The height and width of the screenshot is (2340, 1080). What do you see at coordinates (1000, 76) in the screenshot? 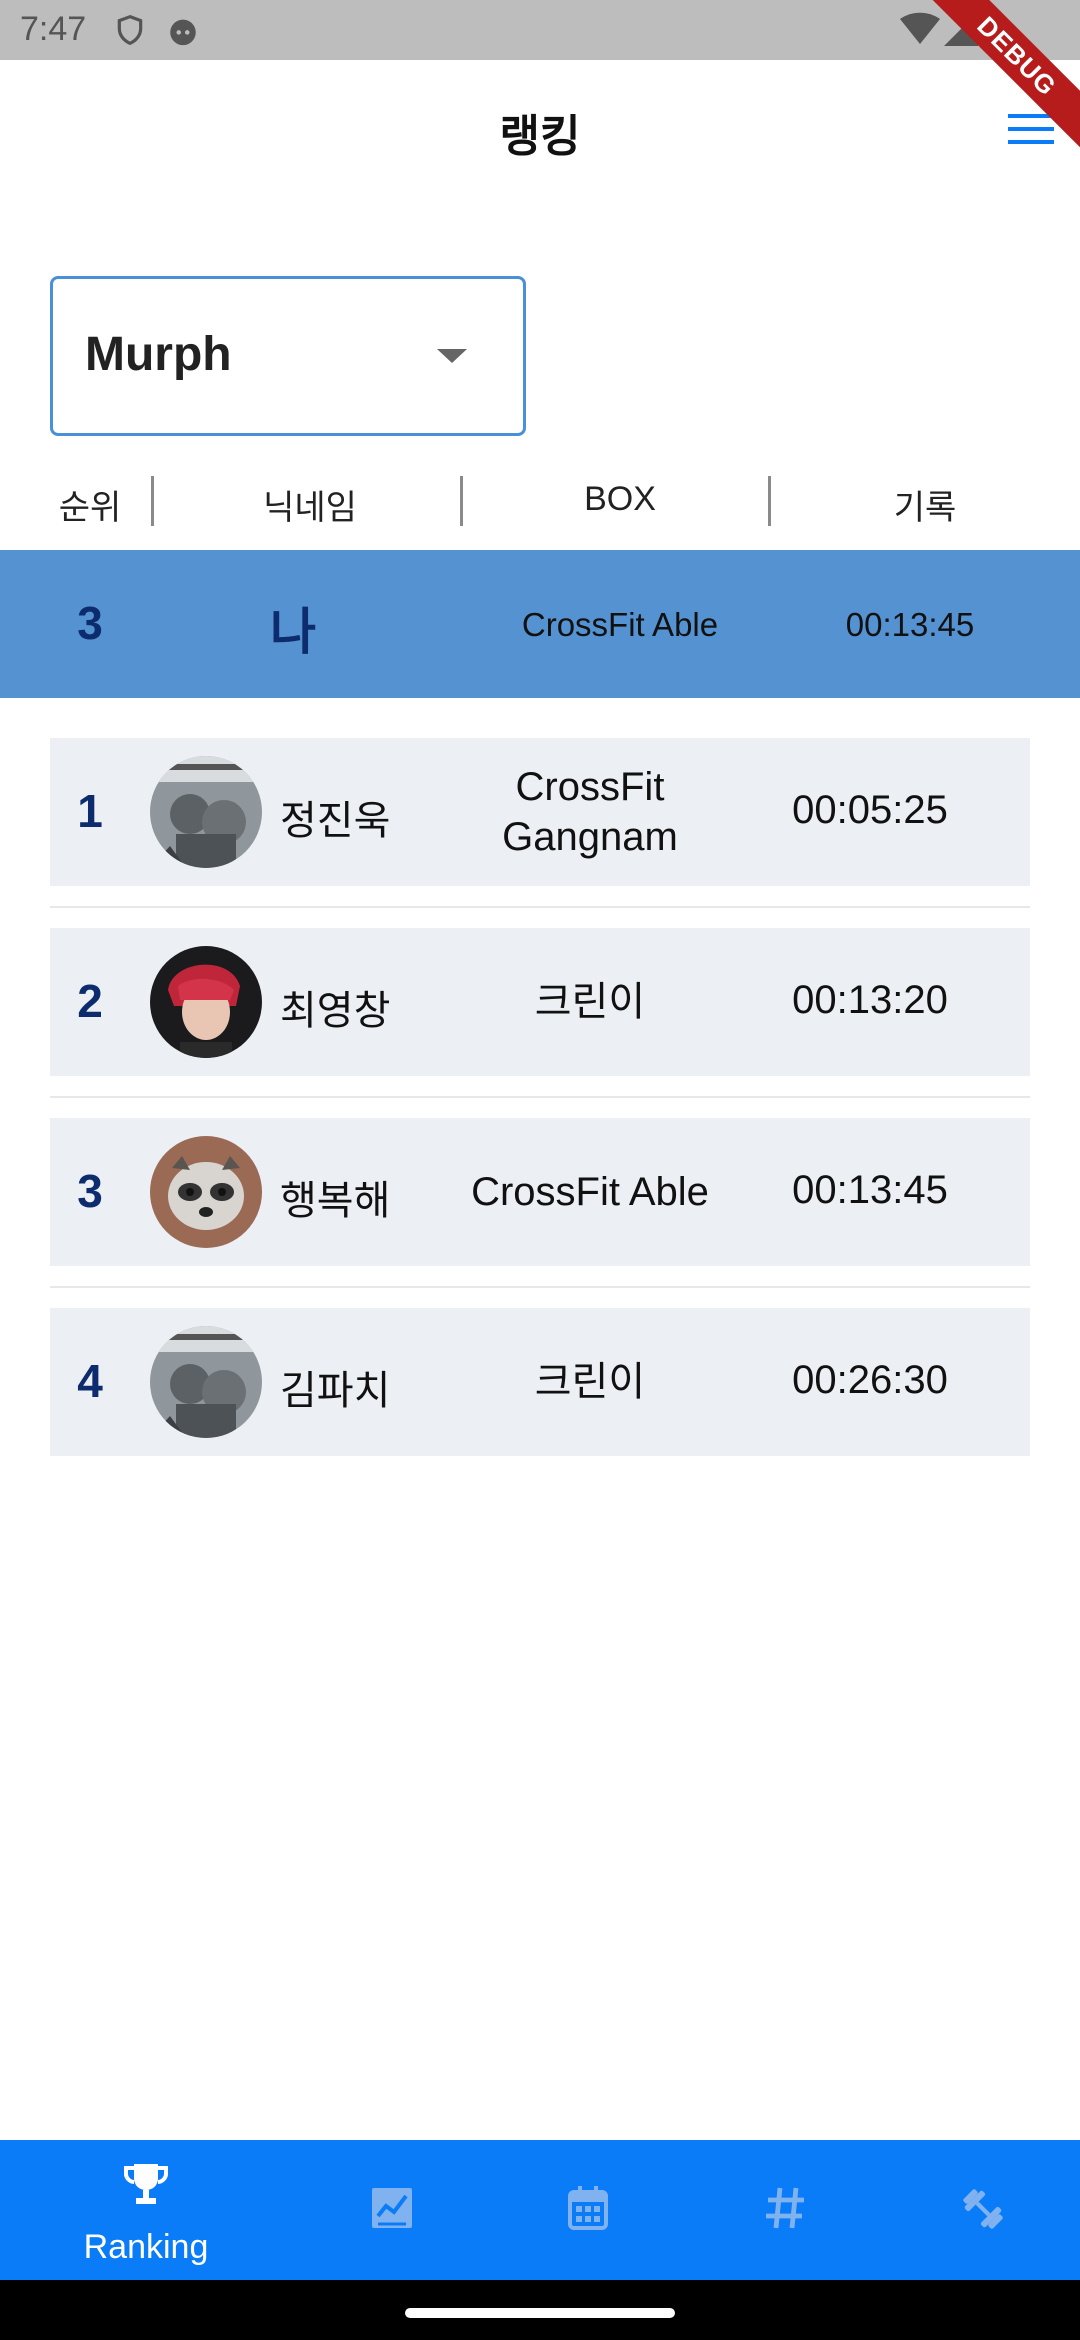
I see `debug-label: DEBUG` at bounding box center [1000, 76].